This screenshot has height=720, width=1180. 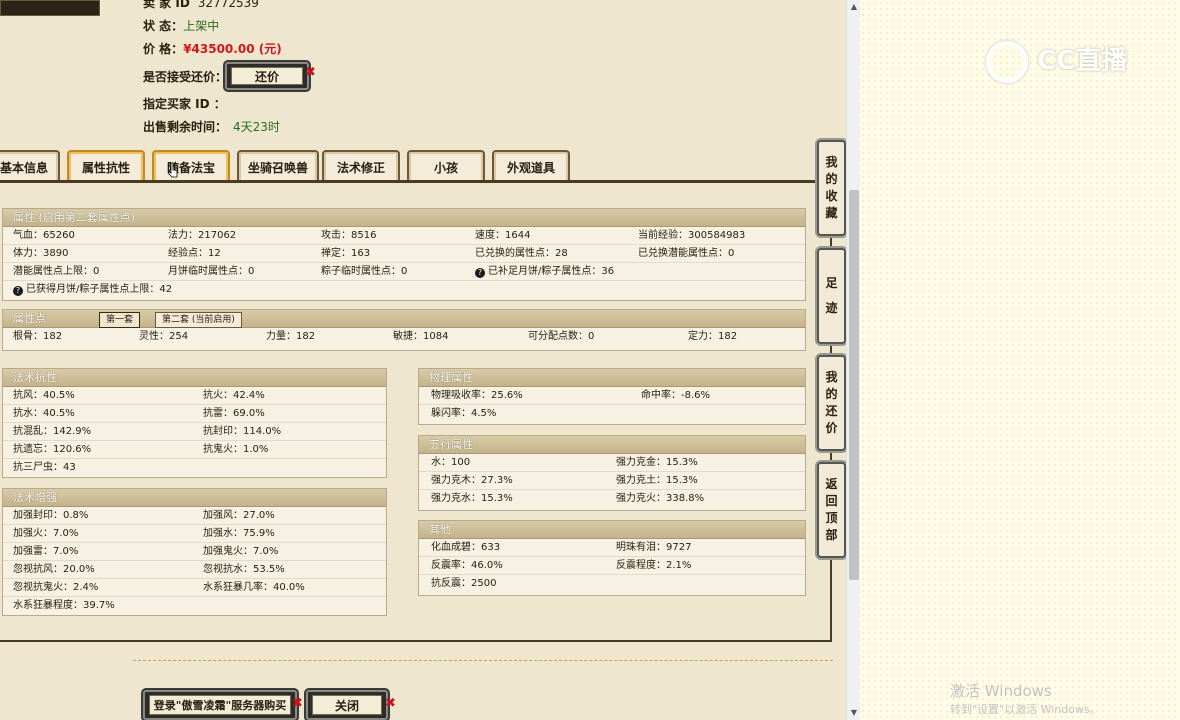 I want to click on tab-child: 小孩, so click(x=446, y=166).